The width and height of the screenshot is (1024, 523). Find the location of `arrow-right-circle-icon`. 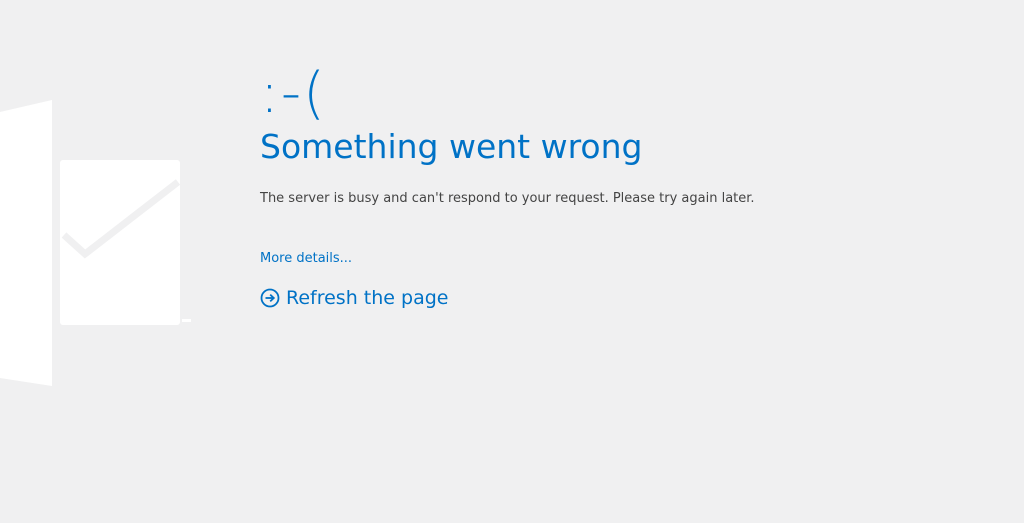

arrow-right-circle-icon is located at coordinates (270, 298).